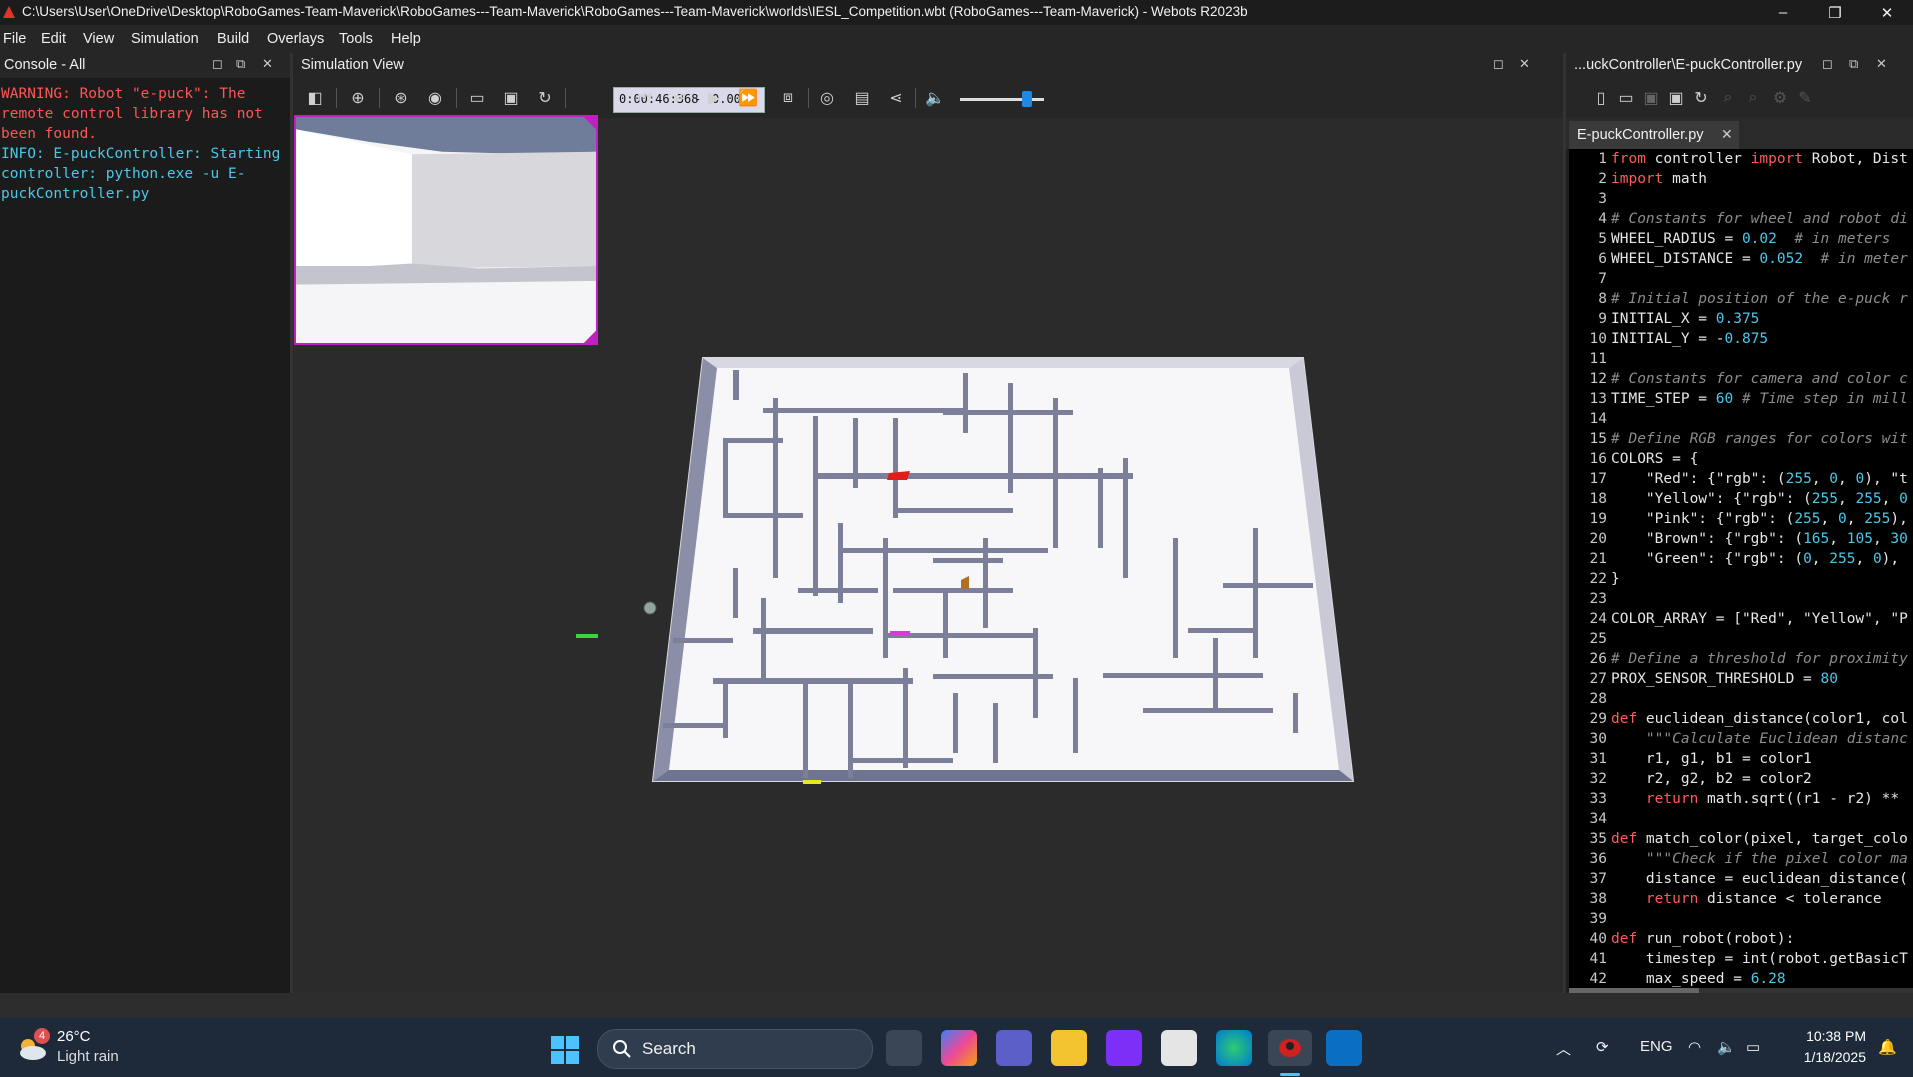 This screenshot has height=1077, width=1913. I want to click on code-line: 30 """Calculate Euclidean distanc, so click(1738, 739).